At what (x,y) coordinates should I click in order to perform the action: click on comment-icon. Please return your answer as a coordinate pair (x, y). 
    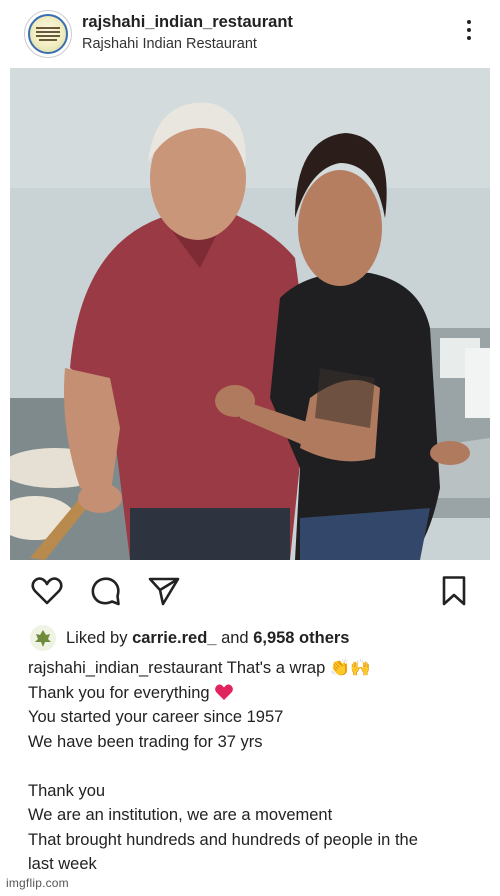
    Looking at the image, I should click on (106, 591).